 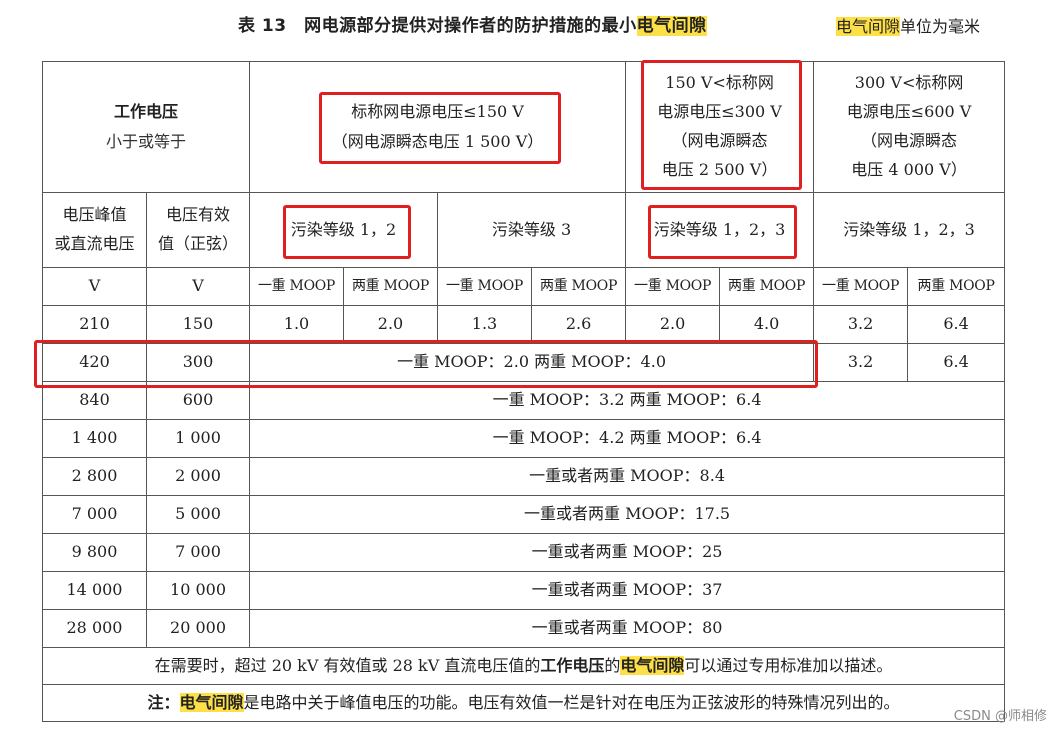 What do you see at coordinates (198, 514) in the screenshot?
I see `rms-cell: 5 000` at bounding box center [198, 514].